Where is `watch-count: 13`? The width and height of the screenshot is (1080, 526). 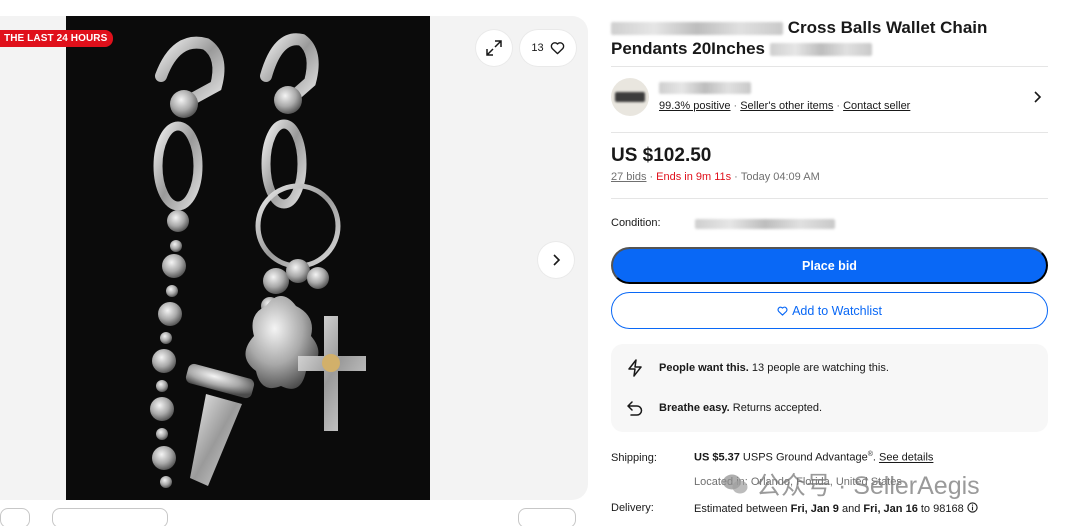
watch-count: 13 is located at coordinates (537, 48).